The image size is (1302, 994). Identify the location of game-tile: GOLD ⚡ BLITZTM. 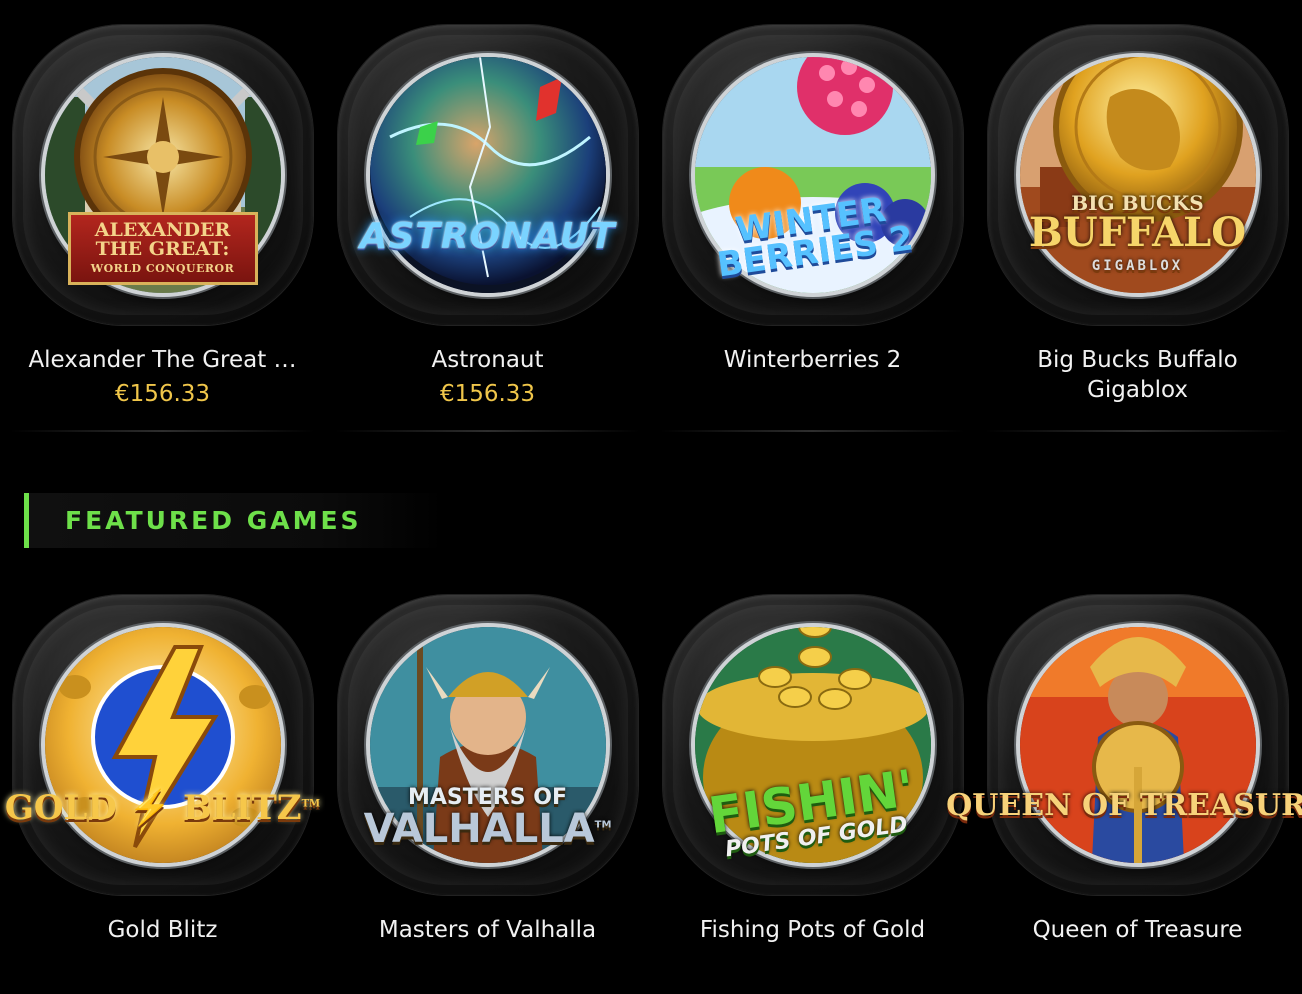
(162, 745).